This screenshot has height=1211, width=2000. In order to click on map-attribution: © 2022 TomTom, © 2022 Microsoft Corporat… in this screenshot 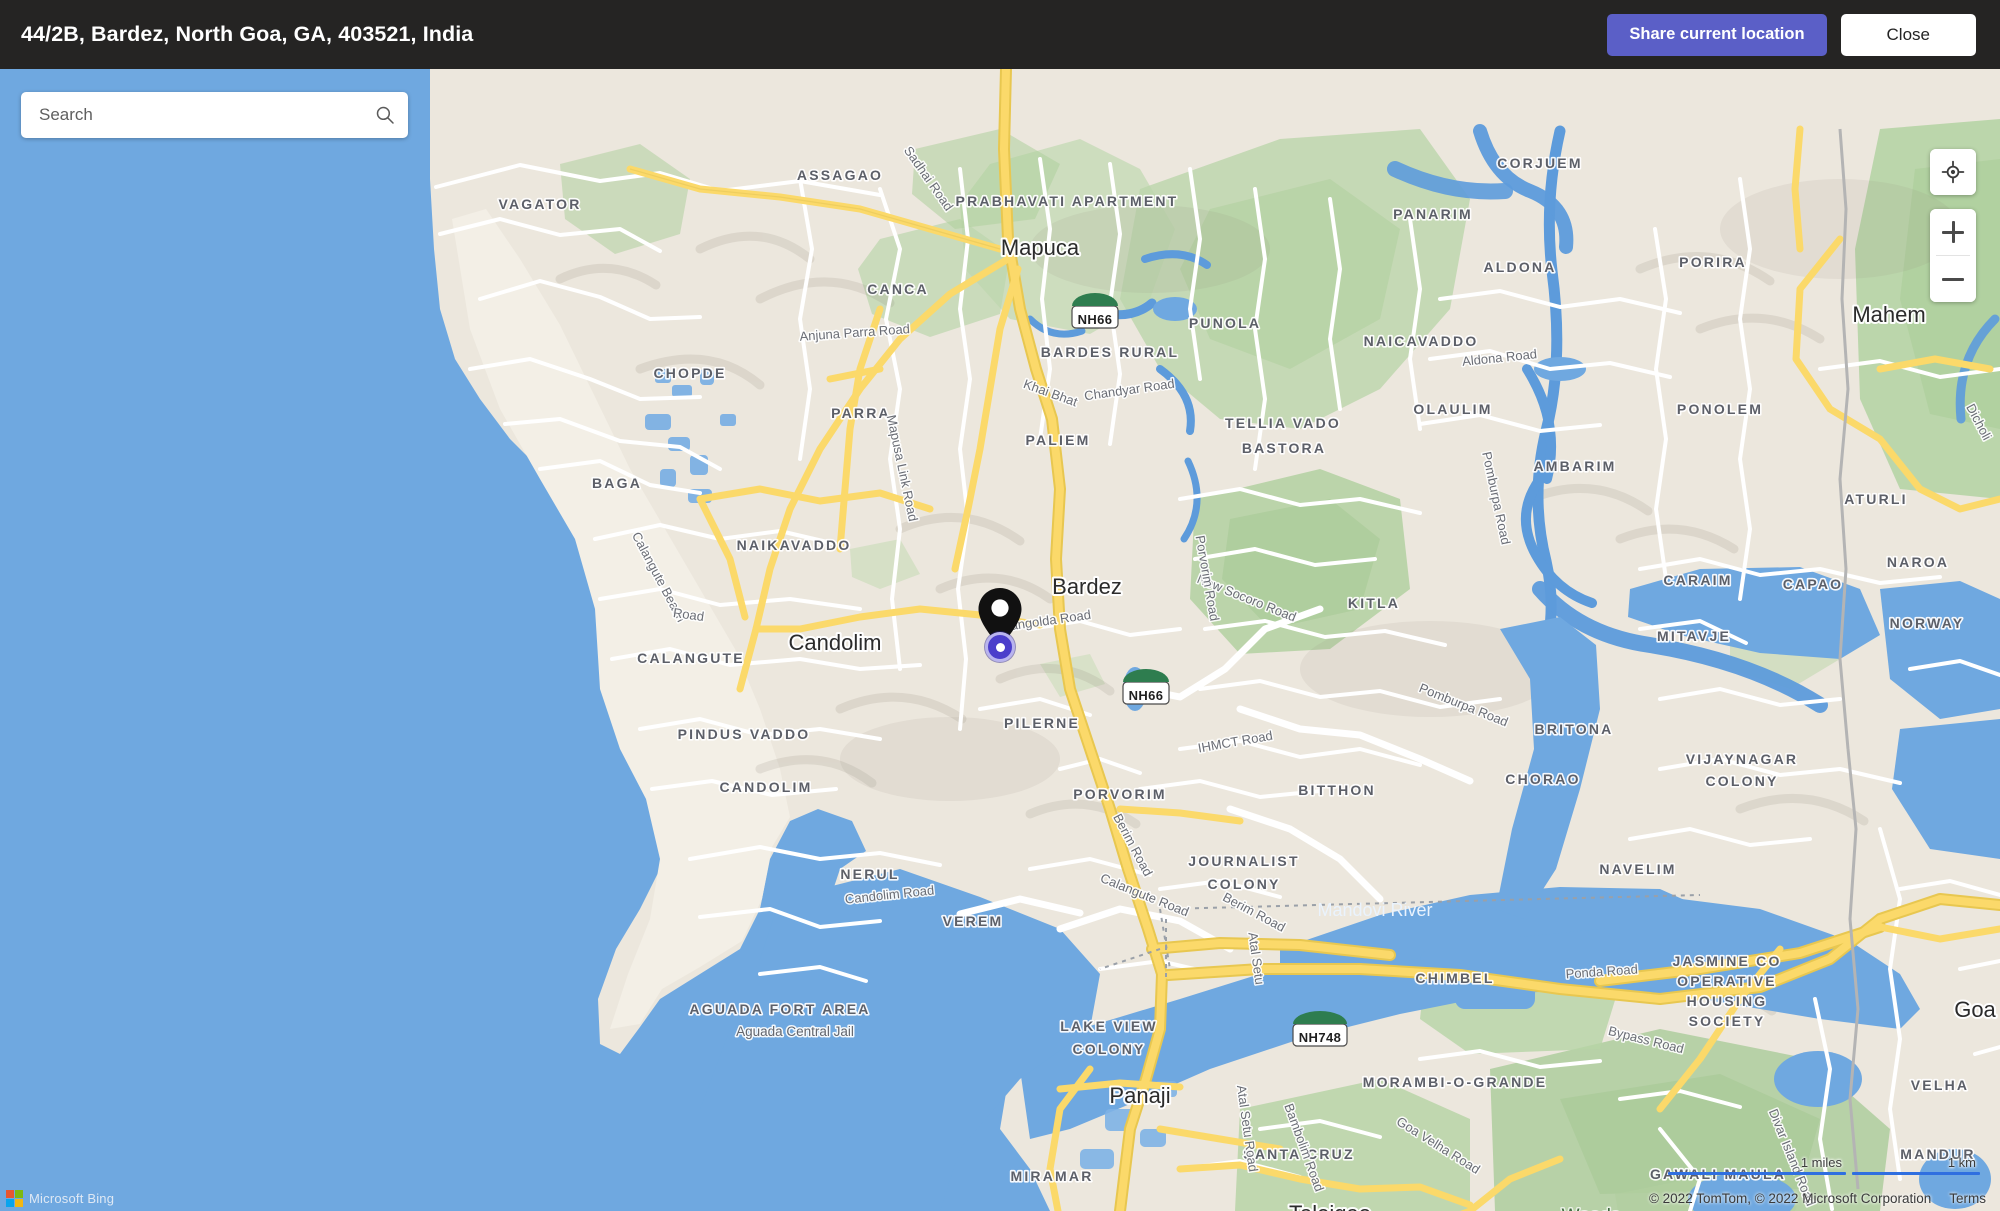, I will do `click(1817, 1198)`.